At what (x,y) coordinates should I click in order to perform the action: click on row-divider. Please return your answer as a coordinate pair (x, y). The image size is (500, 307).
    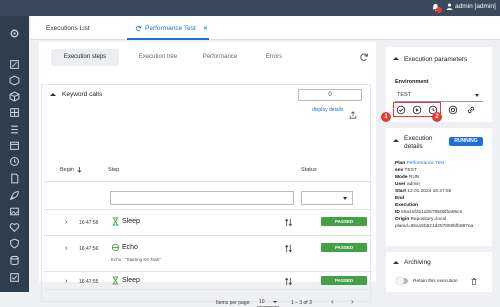
    Looking at the image, I should click on (208, 235).